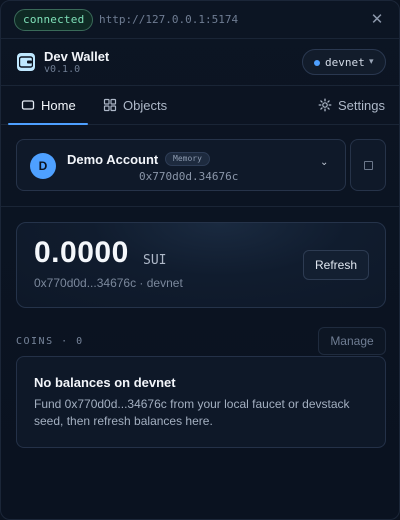  What do you see at coordinates (352, 341) in the screenshot?
I see `manage-coins-button: Manage` at bounding box center [352, 341].